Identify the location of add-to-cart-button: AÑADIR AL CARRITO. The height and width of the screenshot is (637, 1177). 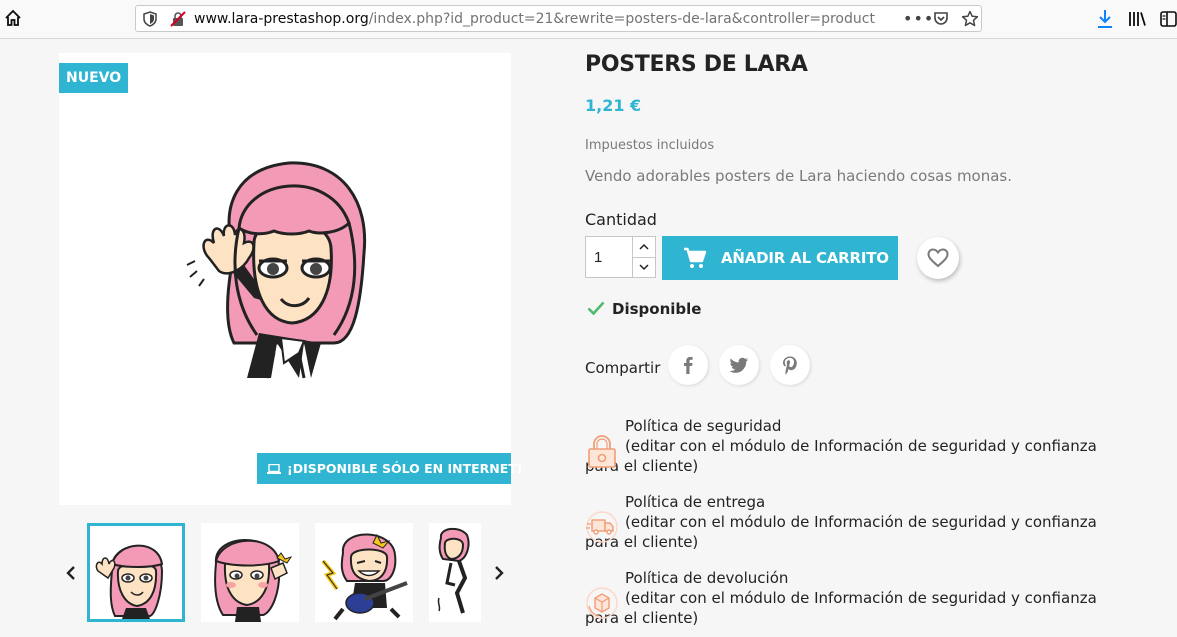
(780, 258).